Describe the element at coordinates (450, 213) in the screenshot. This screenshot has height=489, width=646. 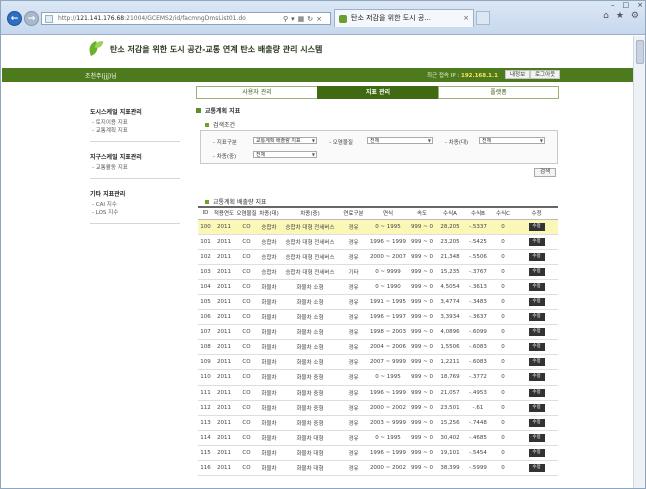
I see `column-header: 수식A` at that location.